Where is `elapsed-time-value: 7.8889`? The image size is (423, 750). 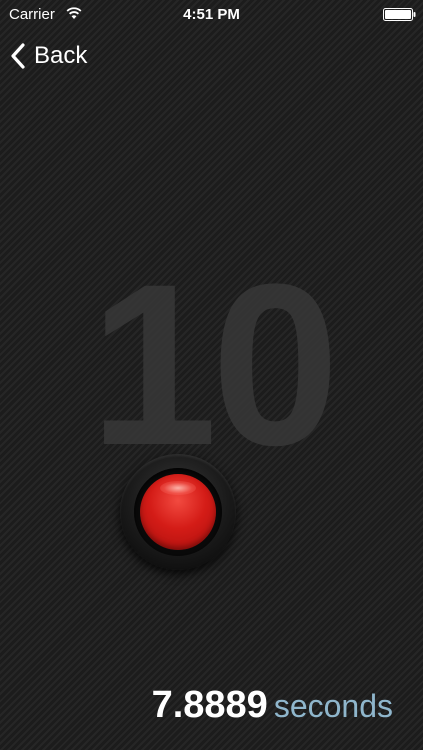 elapsed-time-value: 7.8889 is located at coordinates (209, 705).